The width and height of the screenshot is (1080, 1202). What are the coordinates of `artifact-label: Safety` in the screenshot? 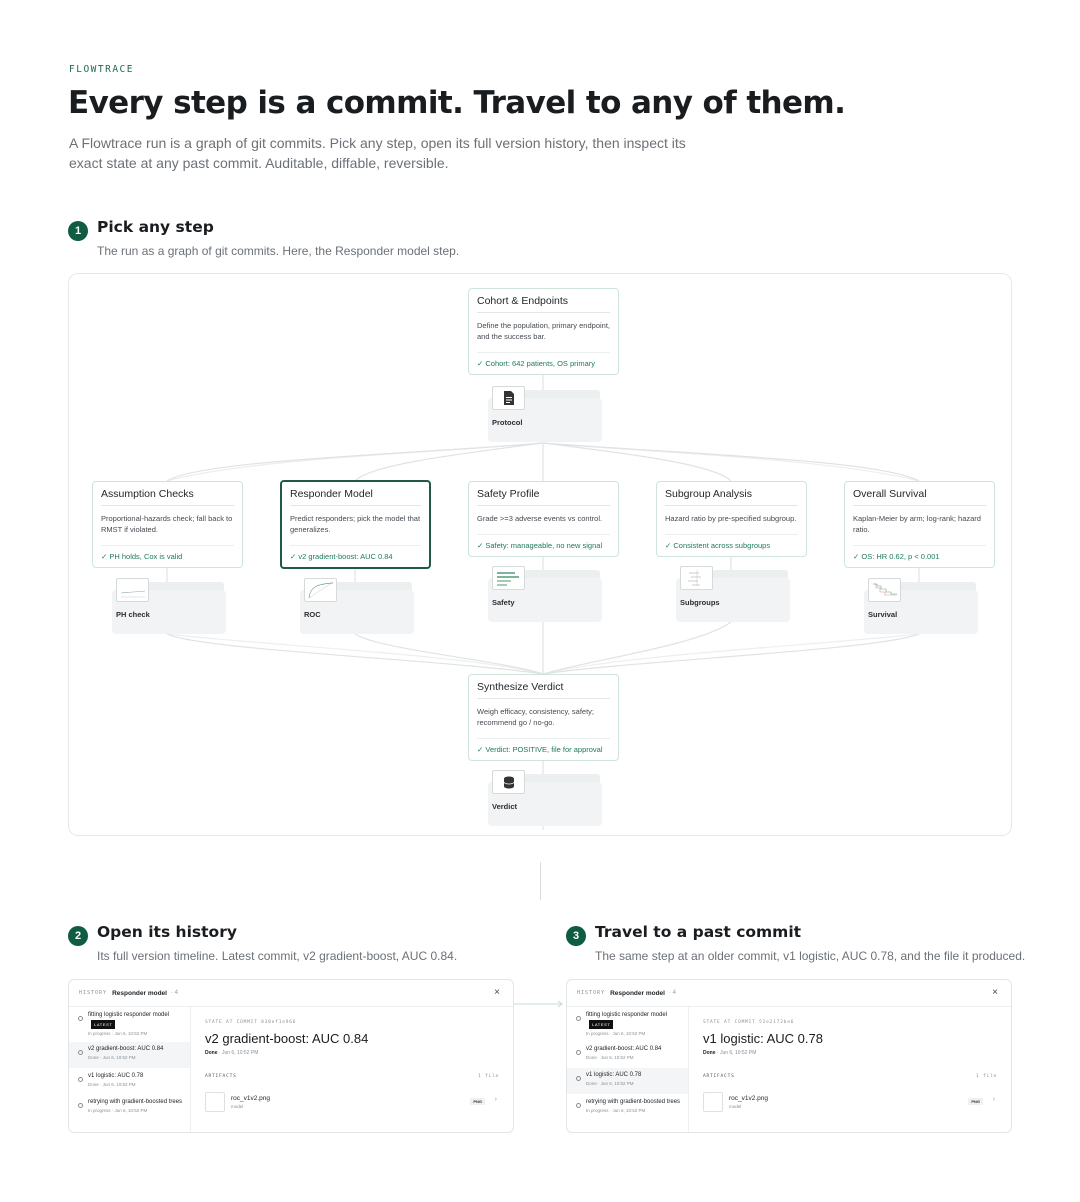 It's located at (503, 602).